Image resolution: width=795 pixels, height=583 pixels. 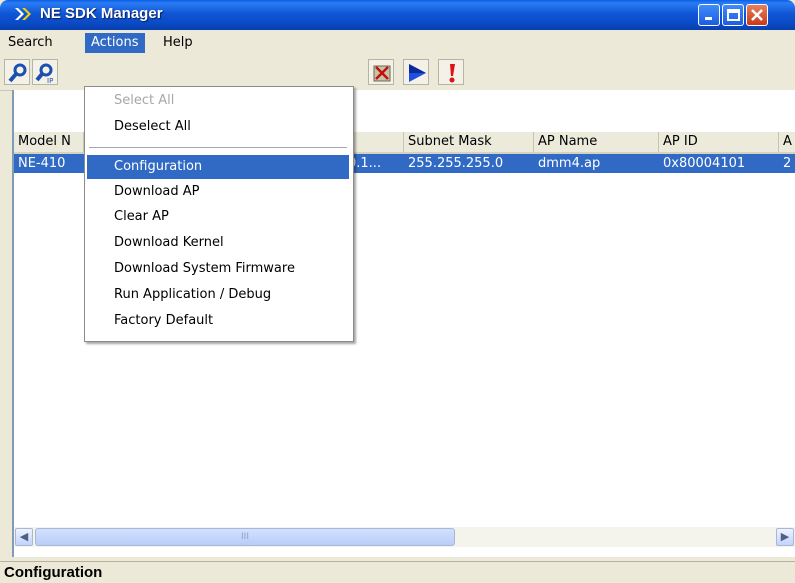 I want to click on alert-button, so click(x=451, y=72).